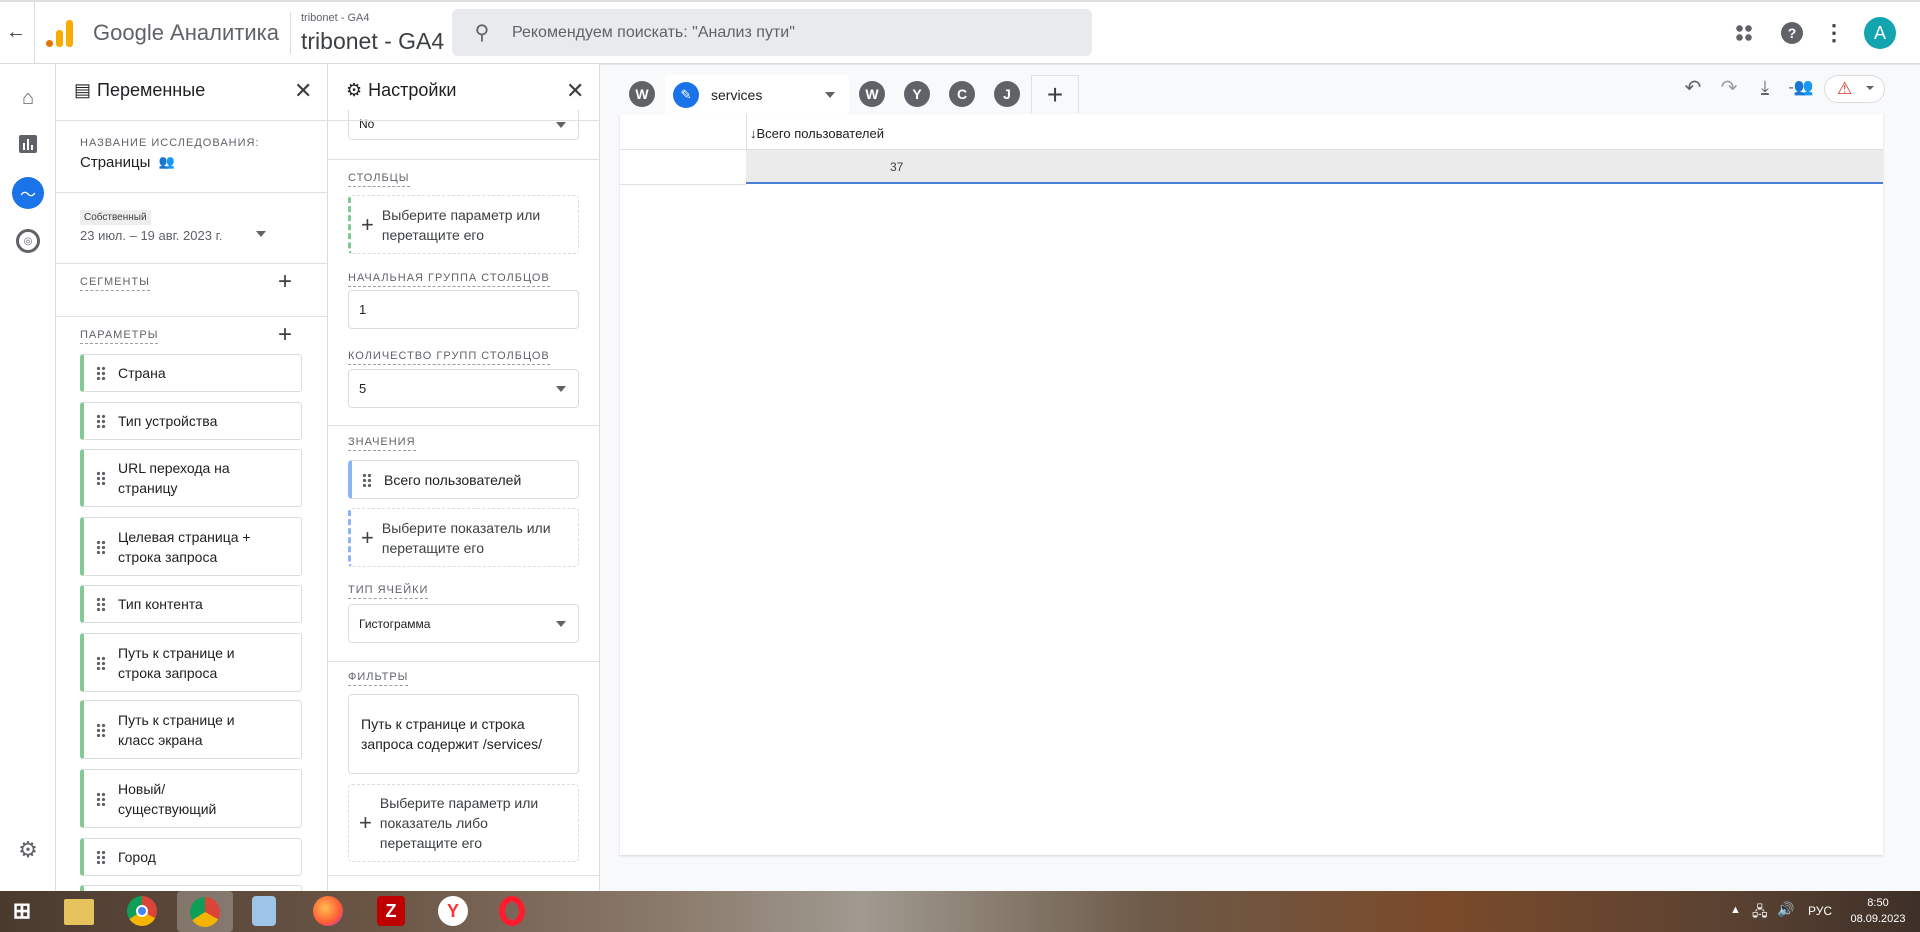 The width and height of the screenshot is (1920, 932). I want to click on parameter-label: Город, so click(137, 857).